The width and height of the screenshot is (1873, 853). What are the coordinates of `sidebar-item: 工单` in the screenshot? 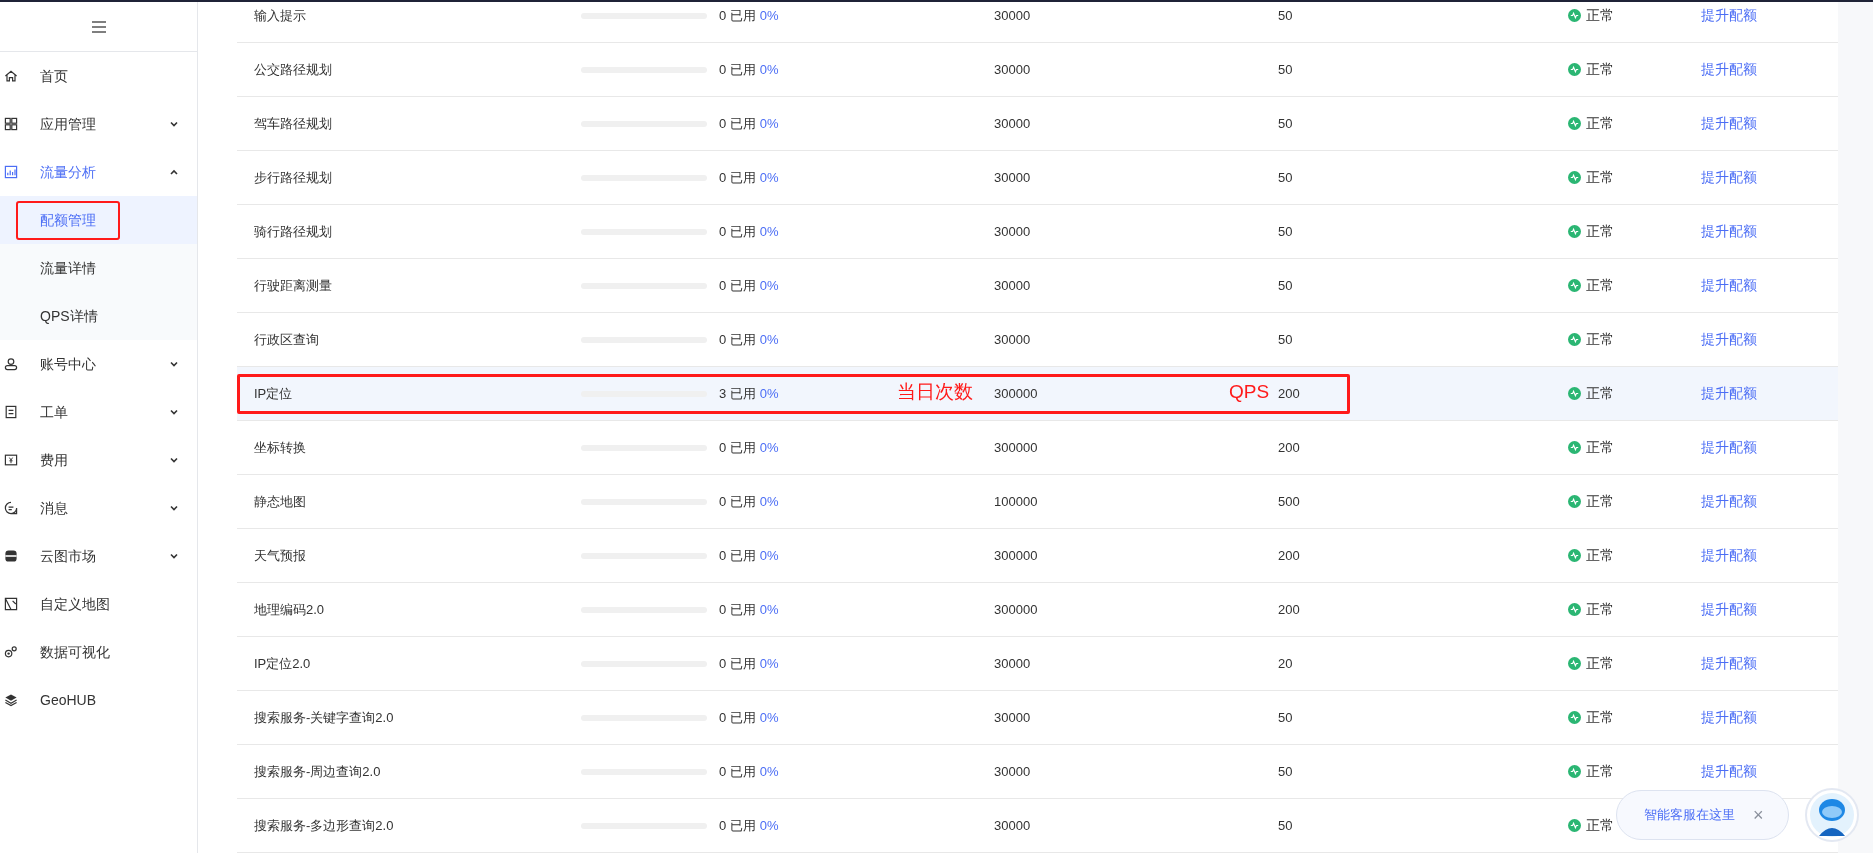 It's located at (98, 412).